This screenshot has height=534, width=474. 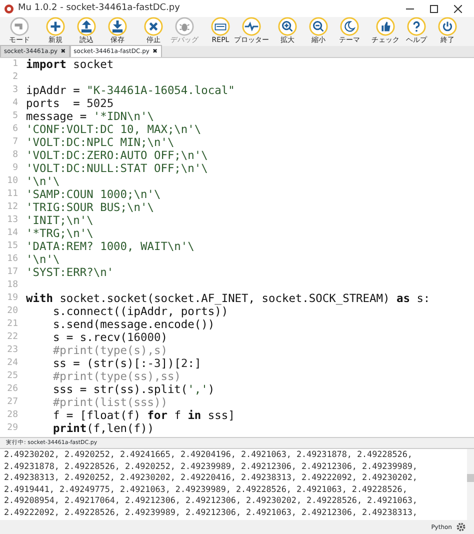 What do you see at coordinates (59, 220) in the screenshot?
I see `code-line: 'INIT;\n'\` at bounding box center [59, 220].